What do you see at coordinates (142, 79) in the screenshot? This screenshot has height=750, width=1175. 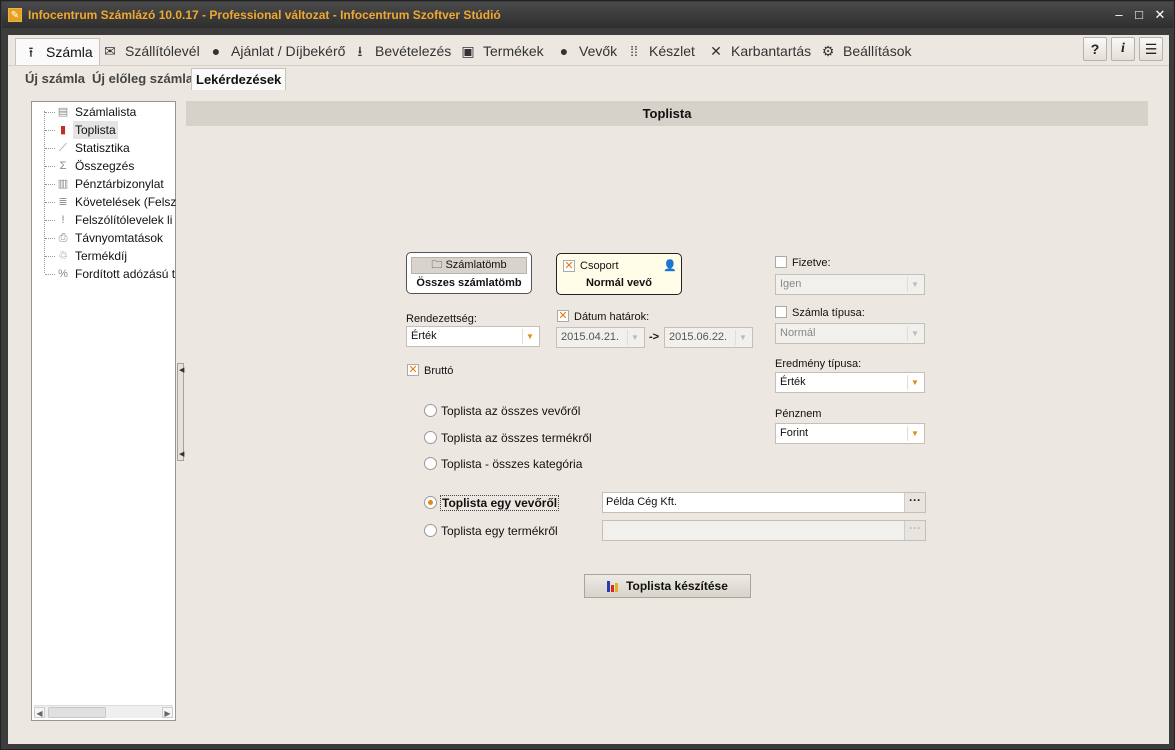 I see `tab-uj-eloleg-szamla: Új előleg számla` at bounding box center [142, 79].